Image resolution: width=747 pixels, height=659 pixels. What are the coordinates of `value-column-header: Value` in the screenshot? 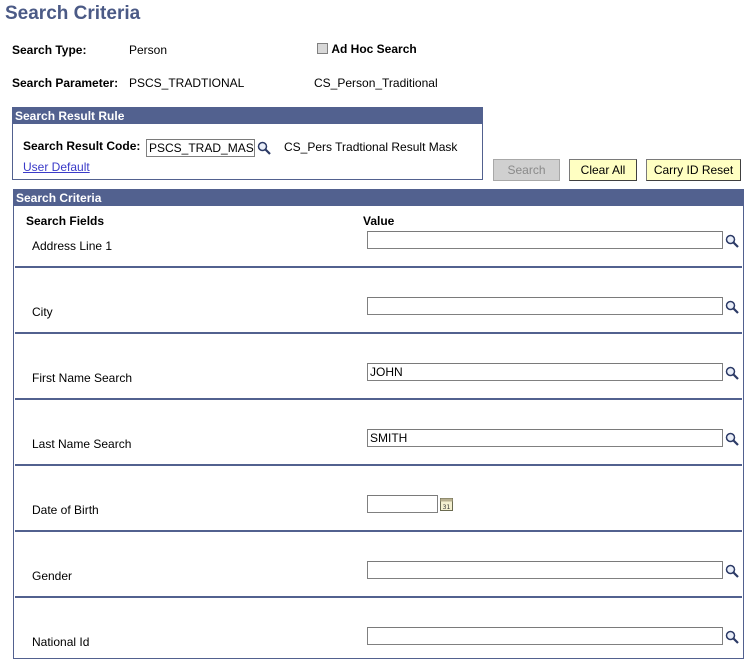 It's located at (379, 221).